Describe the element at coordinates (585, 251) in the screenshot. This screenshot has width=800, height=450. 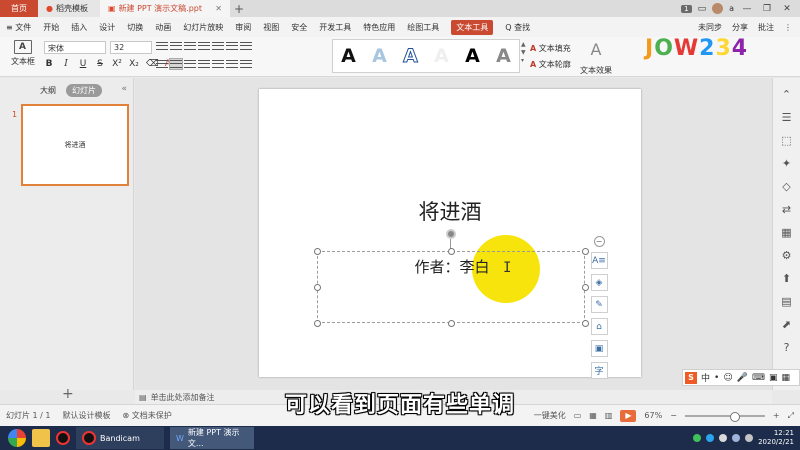
I see `resize-handle-tr` at that location.